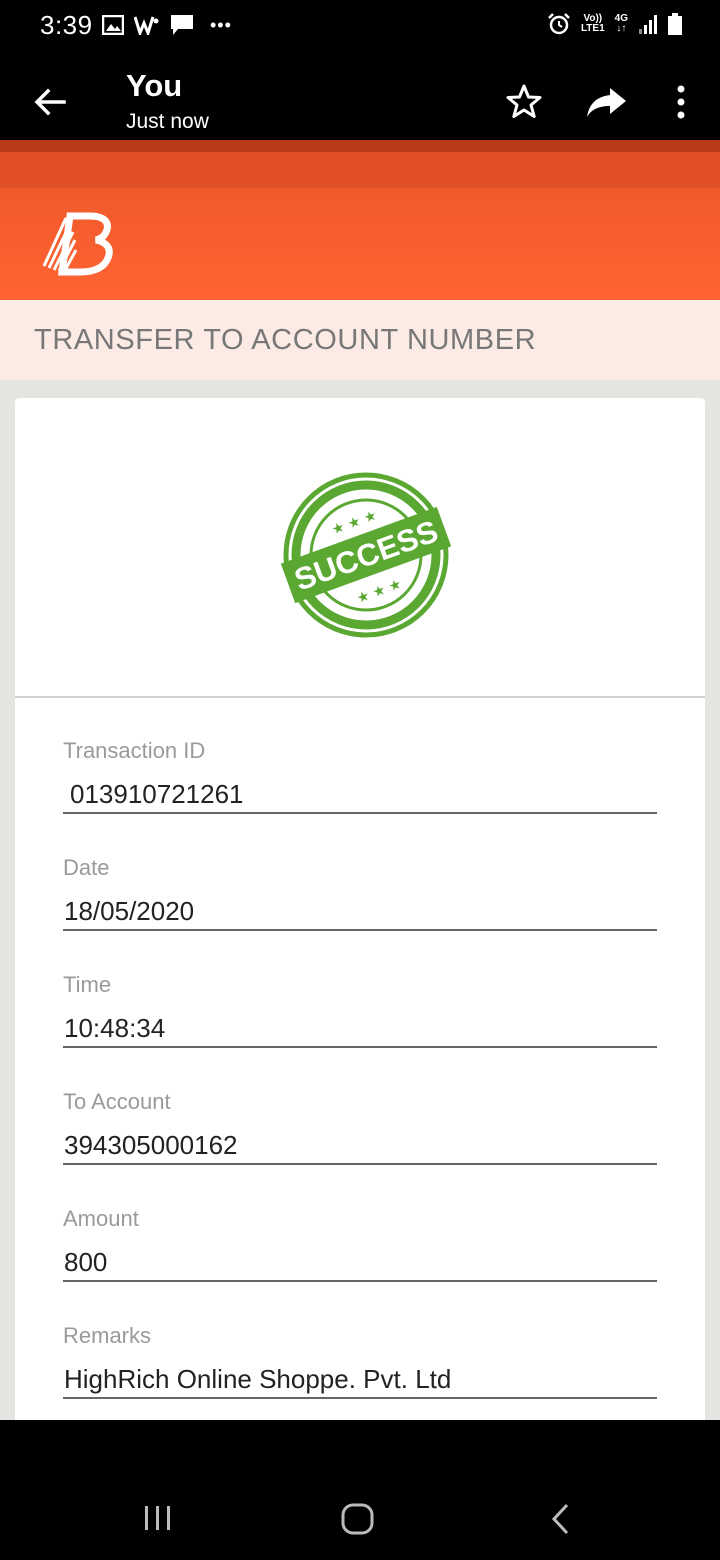 This screenshot has height=1560, width=720. I want to click on field-value: 394305000162, so click(360, 1145).